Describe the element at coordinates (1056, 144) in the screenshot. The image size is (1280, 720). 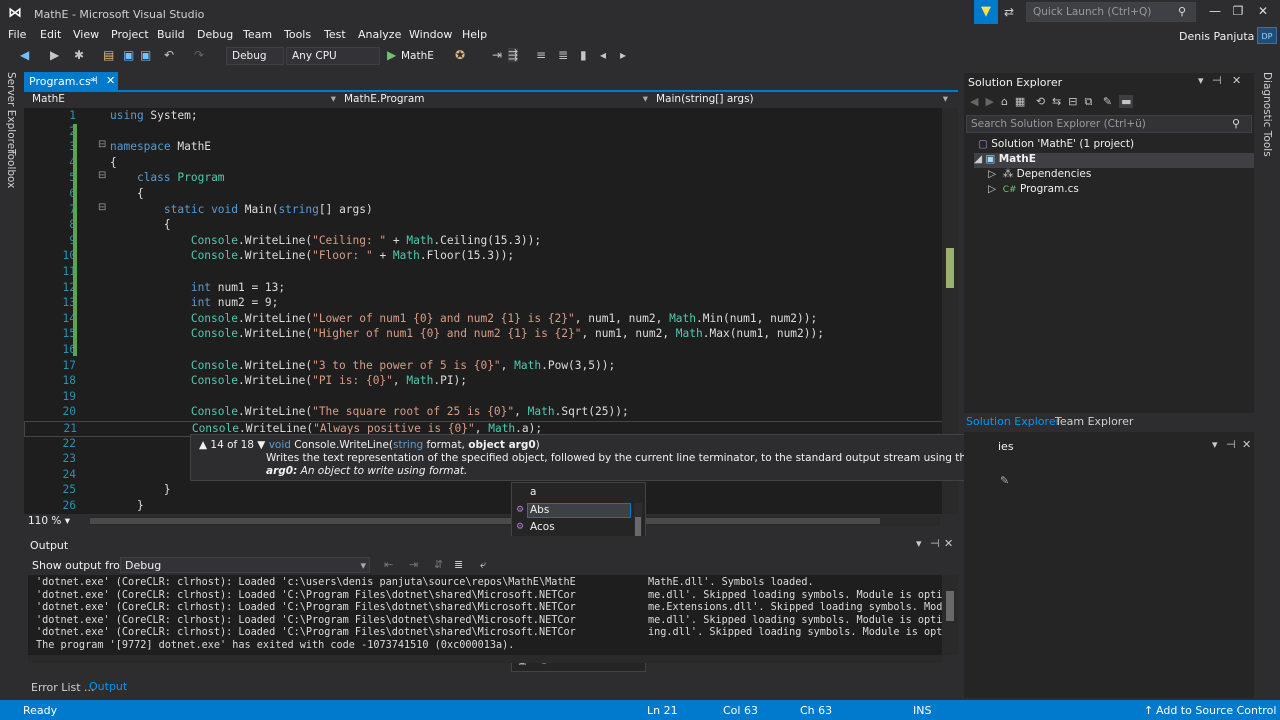
I see `solution-node: ▢ Solution 'MathE' (1 project)` at that location.